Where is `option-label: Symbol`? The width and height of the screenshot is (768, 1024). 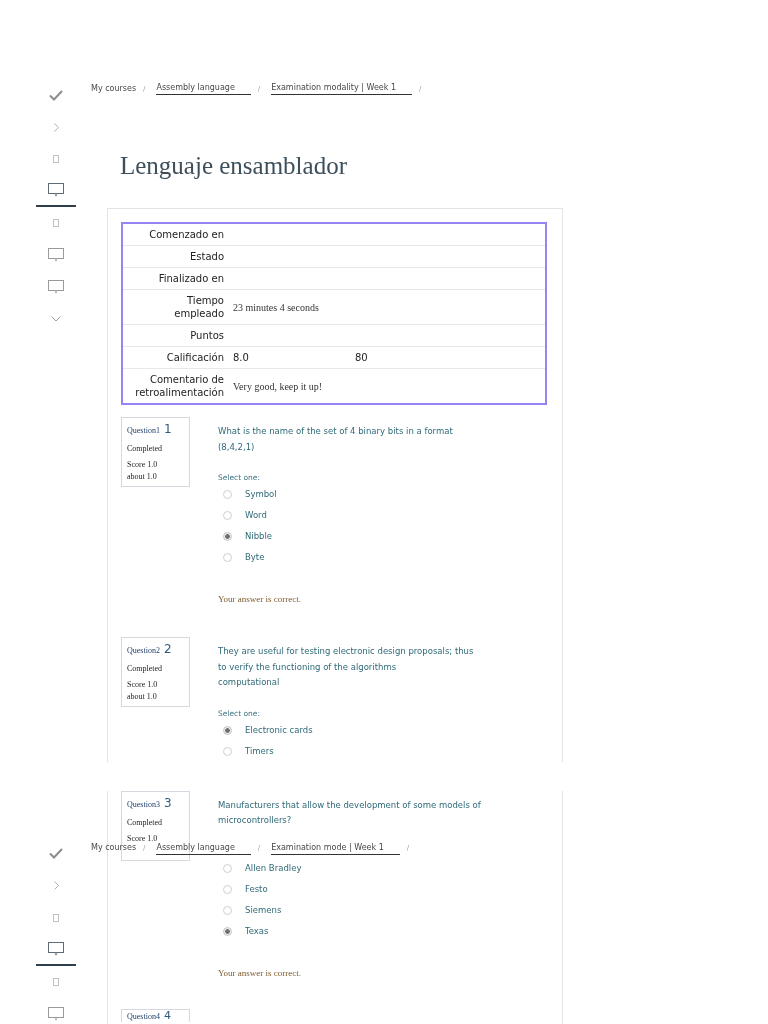 option-label: Symbol is located at coordinates (261, 494).